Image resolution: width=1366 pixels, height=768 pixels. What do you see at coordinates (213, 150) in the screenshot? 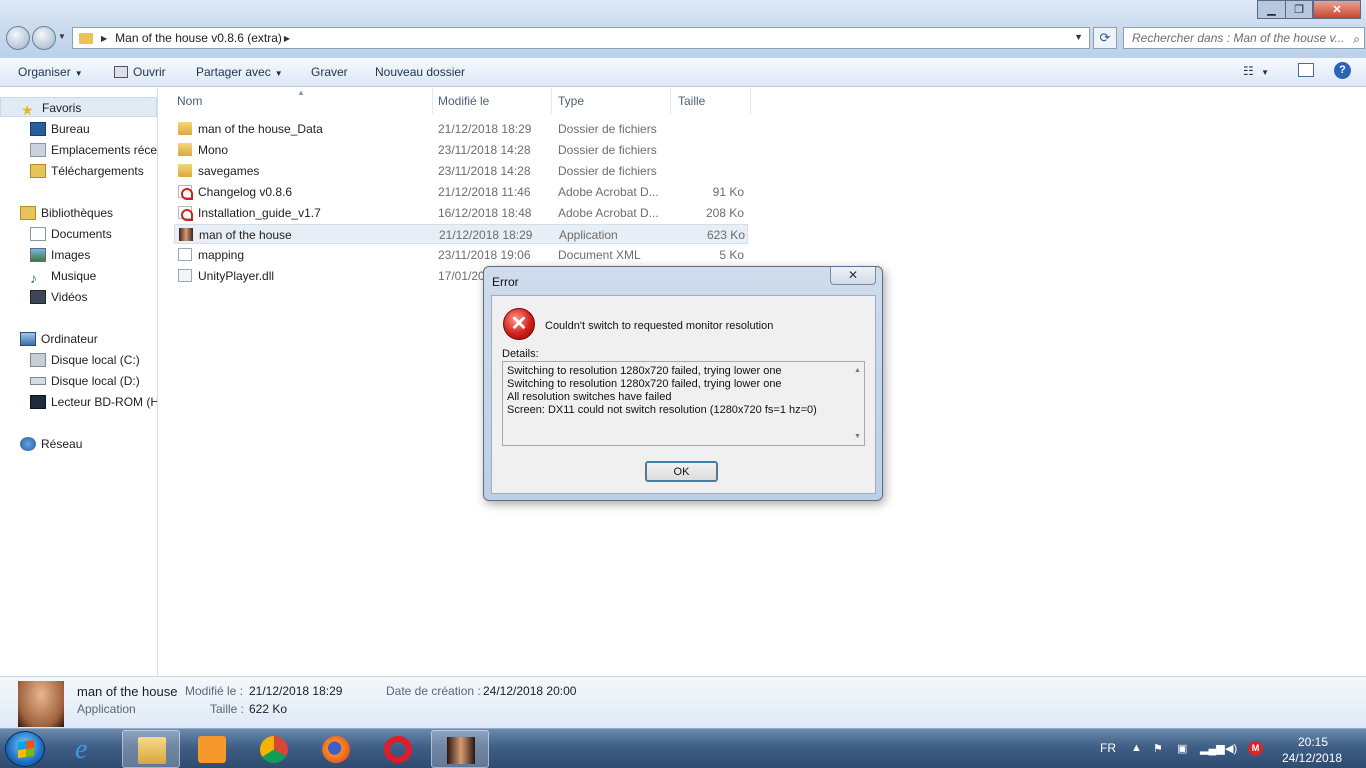
I see `file-name: Mono` at bounding box center [213, 150].